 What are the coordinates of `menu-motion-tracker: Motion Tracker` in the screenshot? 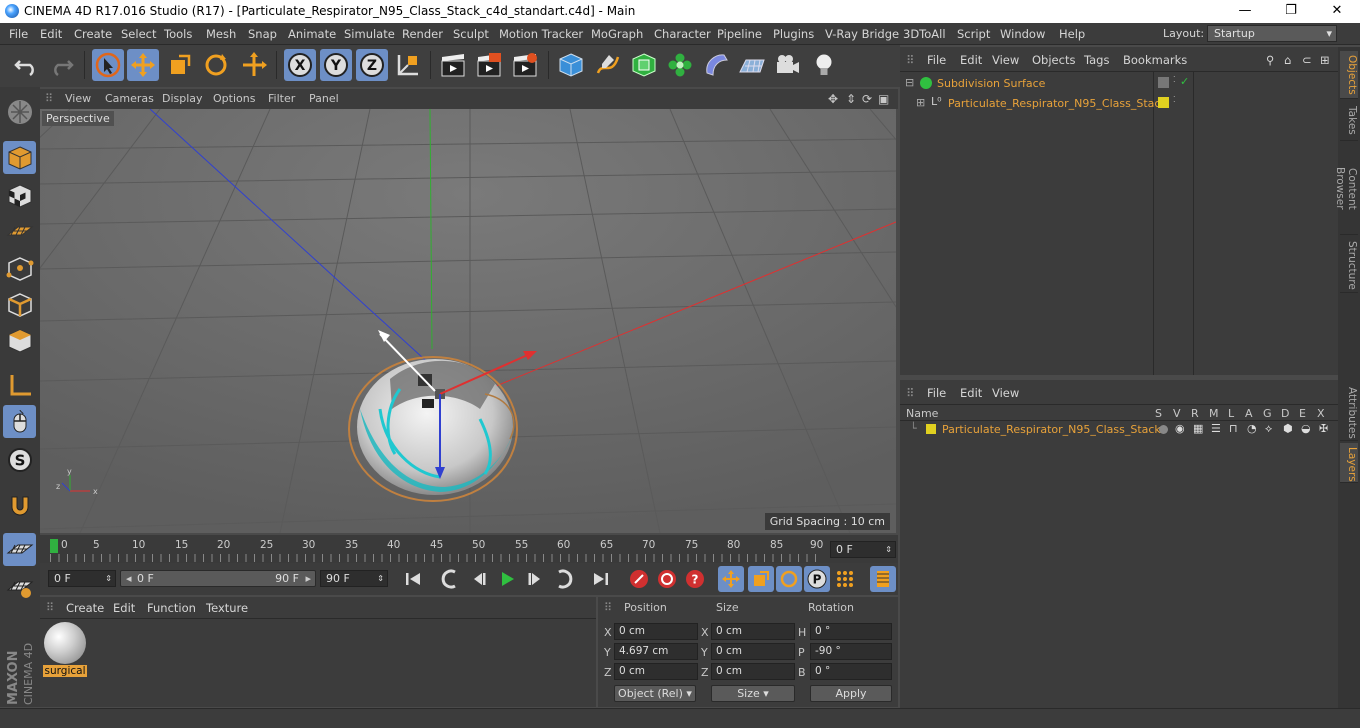 It's located at (541, 34).